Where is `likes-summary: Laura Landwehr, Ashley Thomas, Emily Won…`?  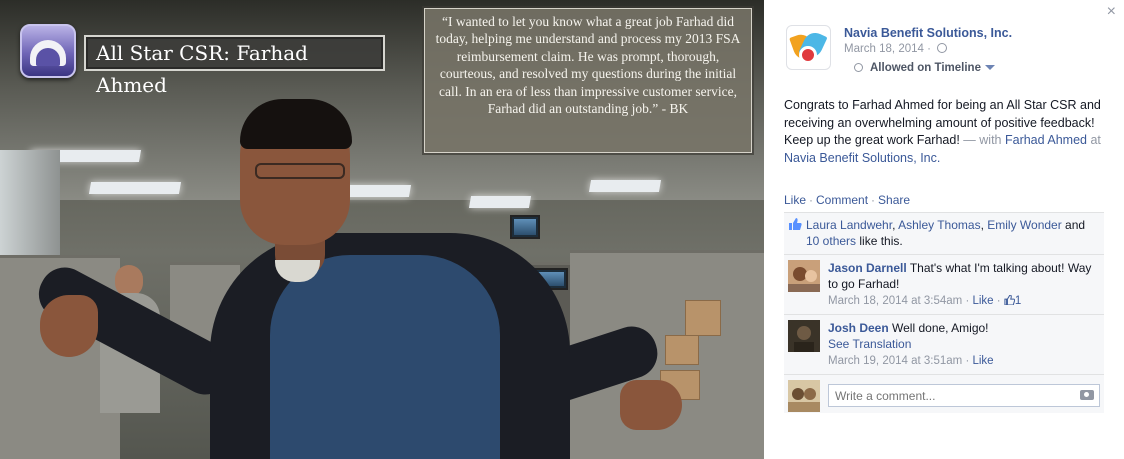
likes-summary: Laura Landwehr, Ashley Thomas, Emily Won… is located at coordinates (944, 234).